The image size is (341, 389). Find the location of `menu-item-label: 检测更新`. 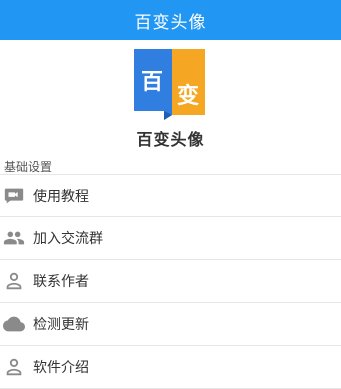

menu-item-label: 检测更新 is located at coordinates (61, 325).